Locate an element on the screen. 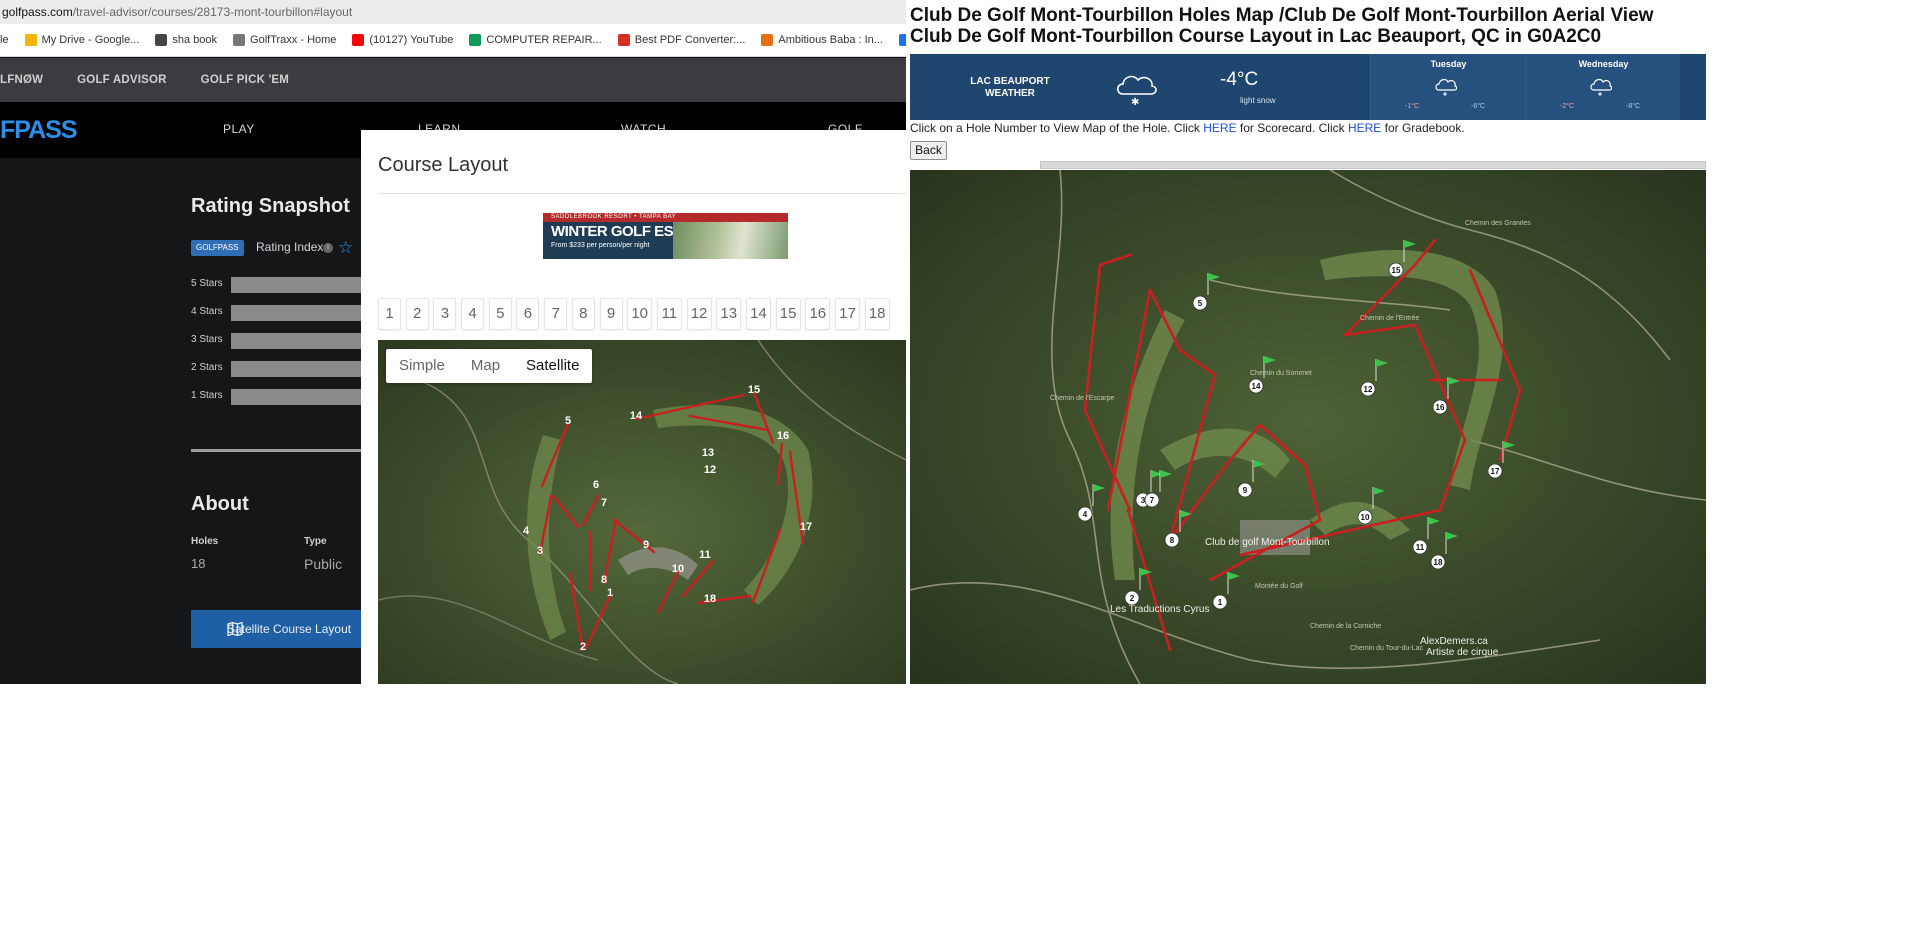  hole-marker-number: 12 is located at coordinates (1368, 389).